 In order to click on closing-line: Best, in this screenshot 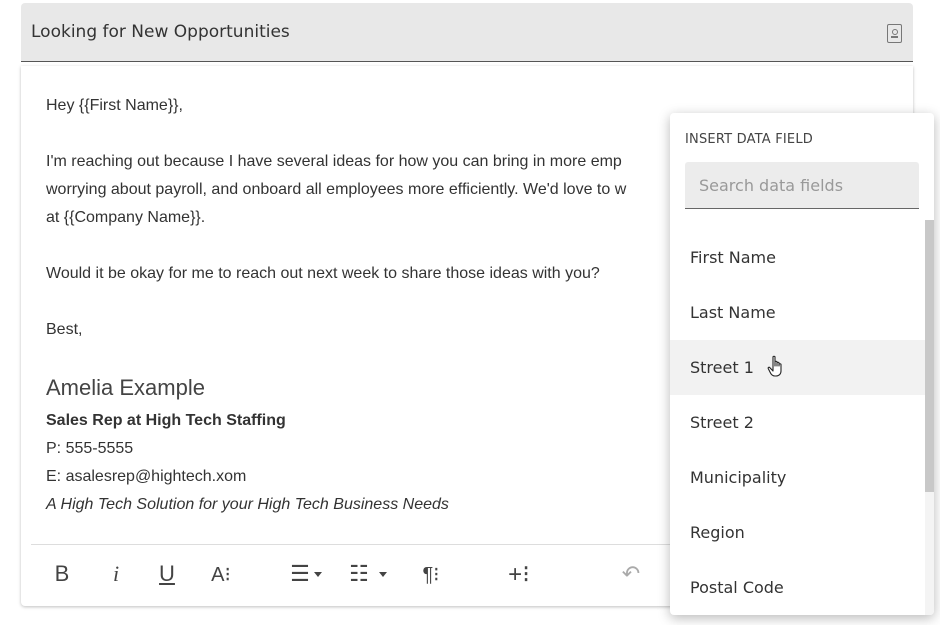, I will do `click(64, 329)`.